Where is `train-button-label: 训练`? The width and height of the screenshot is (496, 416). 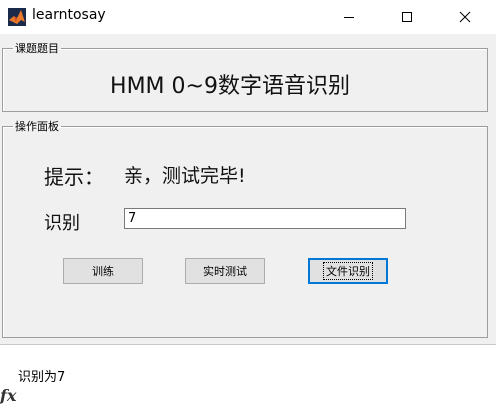
train-button-label: 训练 is located at coordinates (103, 271).